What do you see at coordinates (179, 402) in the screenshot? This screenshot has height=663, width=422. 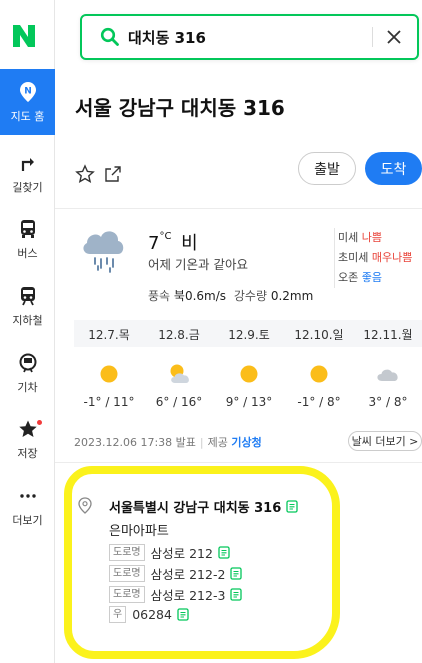 I see `forecast-temps: 6° / 16°` at bounding box center [179, 402].